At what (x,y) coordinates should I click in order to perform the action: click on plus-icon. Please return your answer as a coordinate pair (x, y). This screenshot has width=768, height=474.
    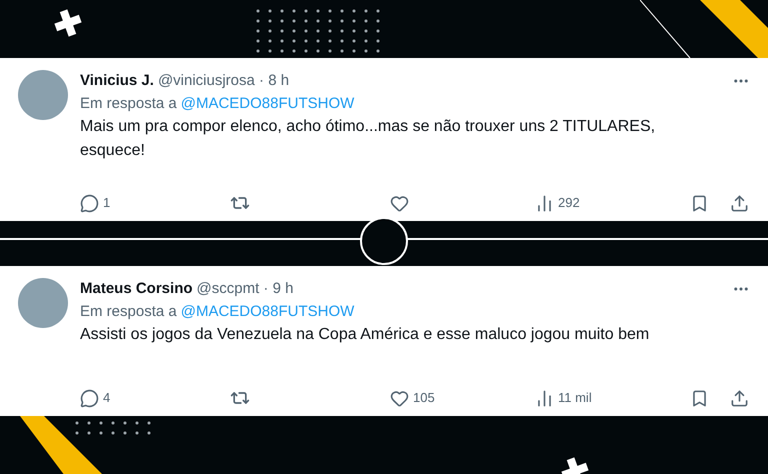
    Looking at the image, I should click on (68, 23).